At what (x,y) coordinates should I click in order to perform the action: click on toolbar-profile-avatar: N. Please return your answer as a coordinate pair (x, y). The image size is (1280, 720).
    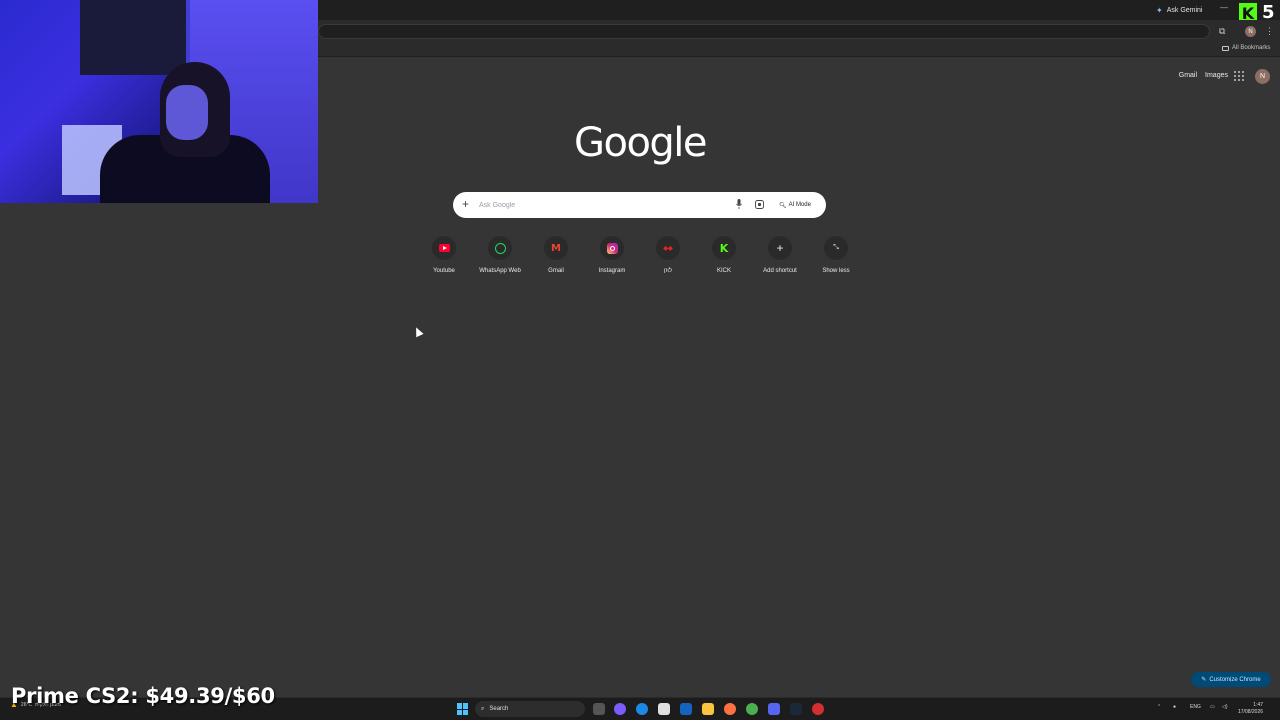
    Looking at the image, I should click on (1250, 31).